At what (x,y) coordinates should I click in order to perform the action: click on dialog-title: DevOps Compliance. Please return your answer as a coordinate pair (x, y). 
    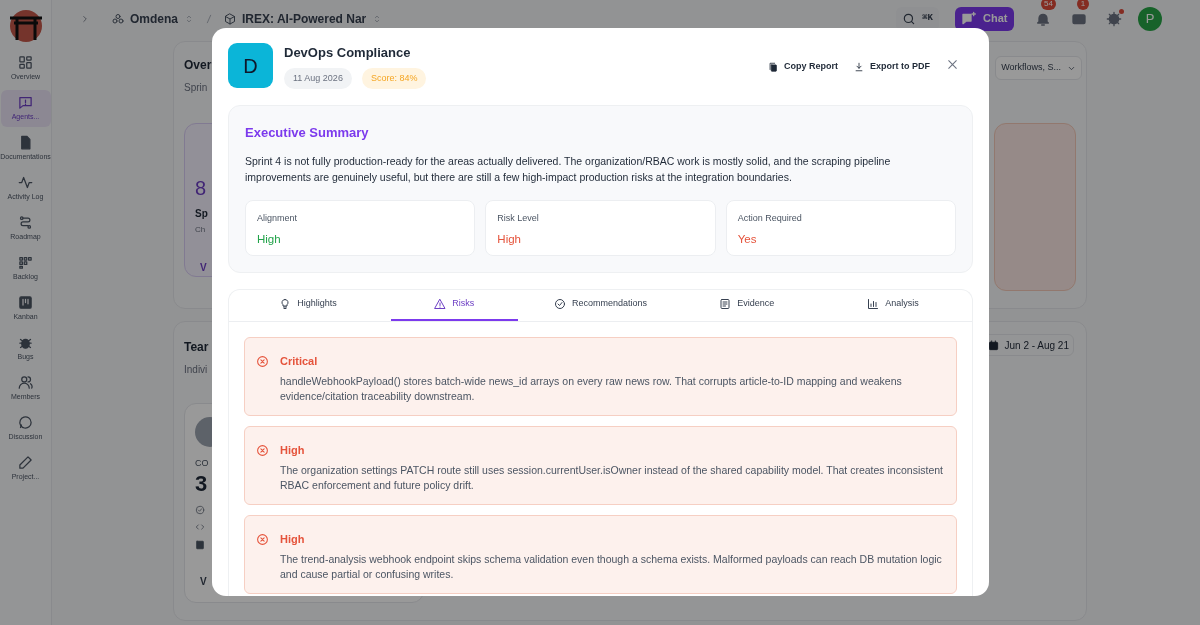
    Looking at the image, I should click on (348, 53).